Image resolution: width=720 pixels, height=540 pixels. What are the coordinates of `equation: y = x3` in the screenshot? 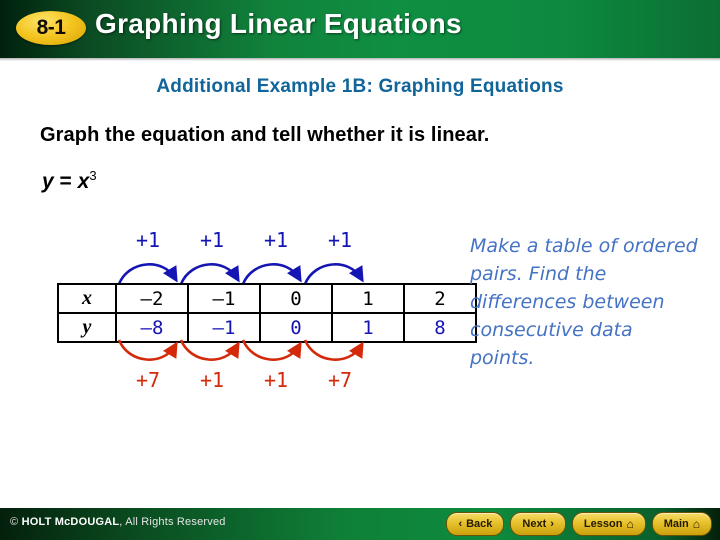 It's located at (69, 181).